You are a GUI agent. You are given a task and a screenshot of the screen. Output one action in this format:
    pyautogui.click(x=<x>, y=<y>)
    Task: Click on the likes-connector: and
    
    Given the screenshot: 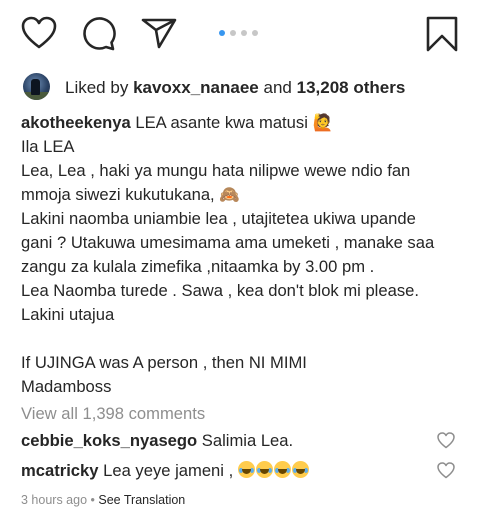 What is the action you would take?
    pyautogui.click(x=277, y=87)
    